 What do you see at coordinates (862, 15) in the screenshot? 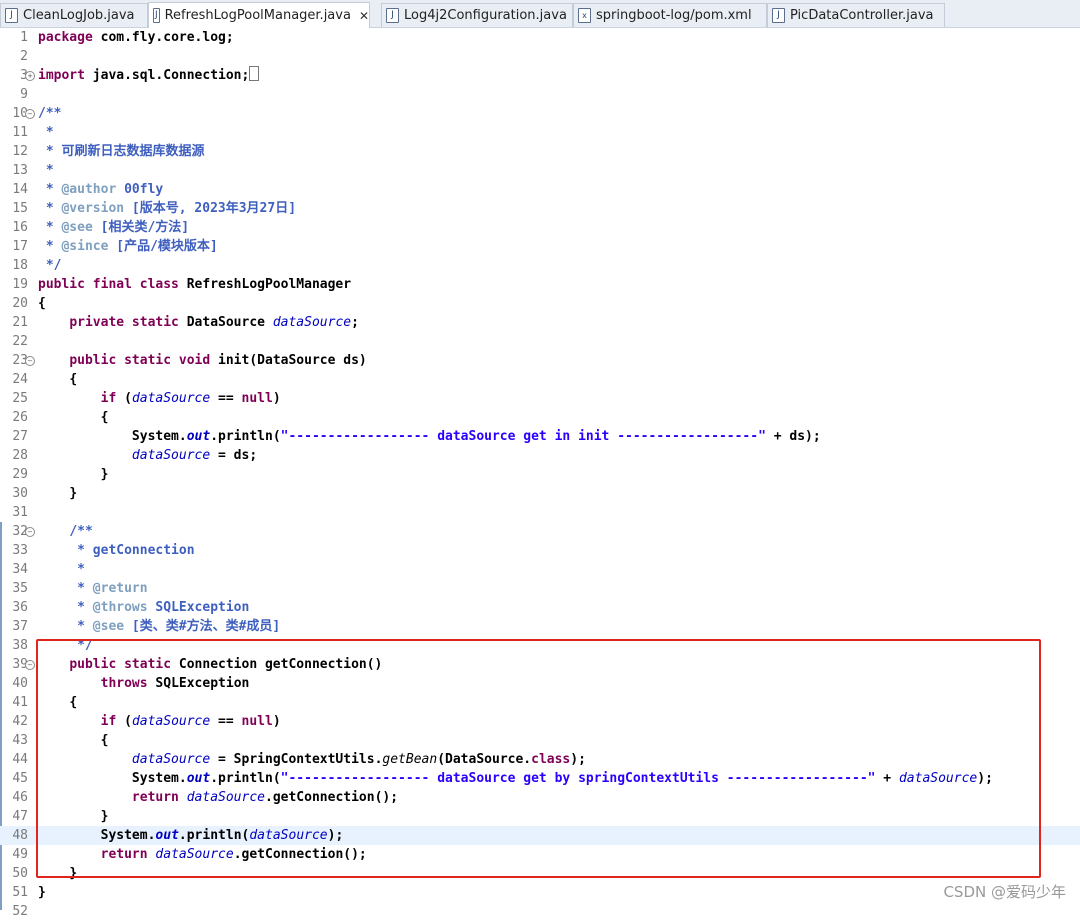
I see `tab-label: PicDataController.java` at bounding box center [862, 15].